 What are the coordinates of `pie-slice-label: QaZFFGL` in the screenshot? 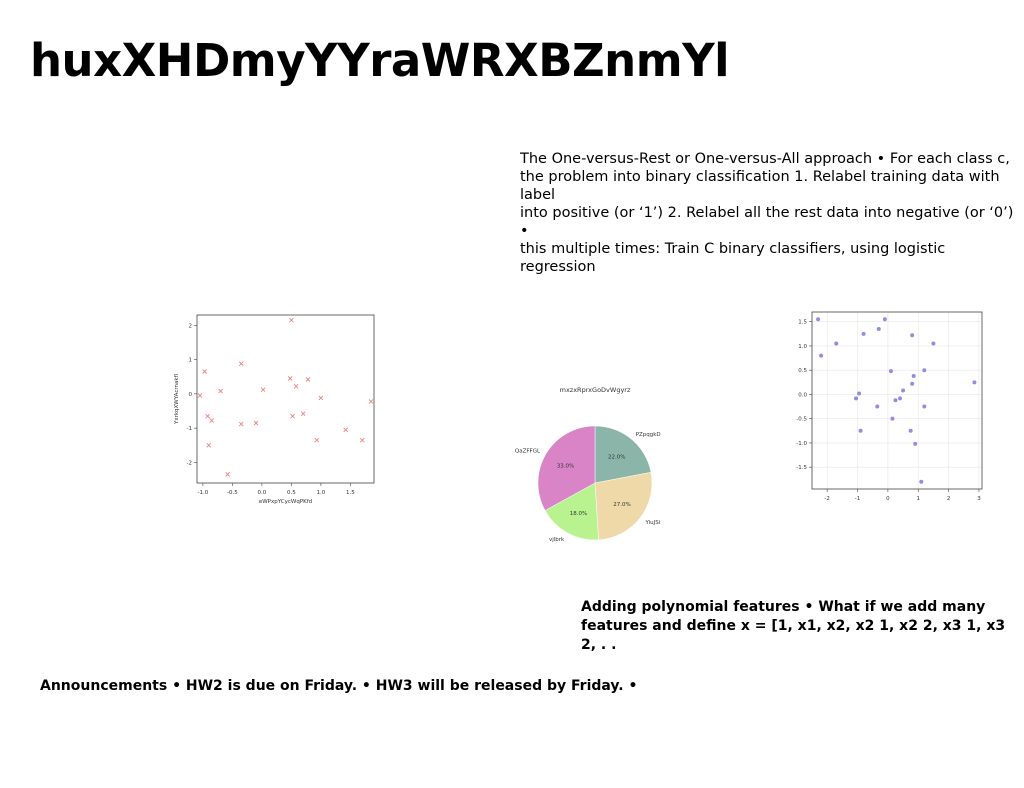 It's located at (528, 452).